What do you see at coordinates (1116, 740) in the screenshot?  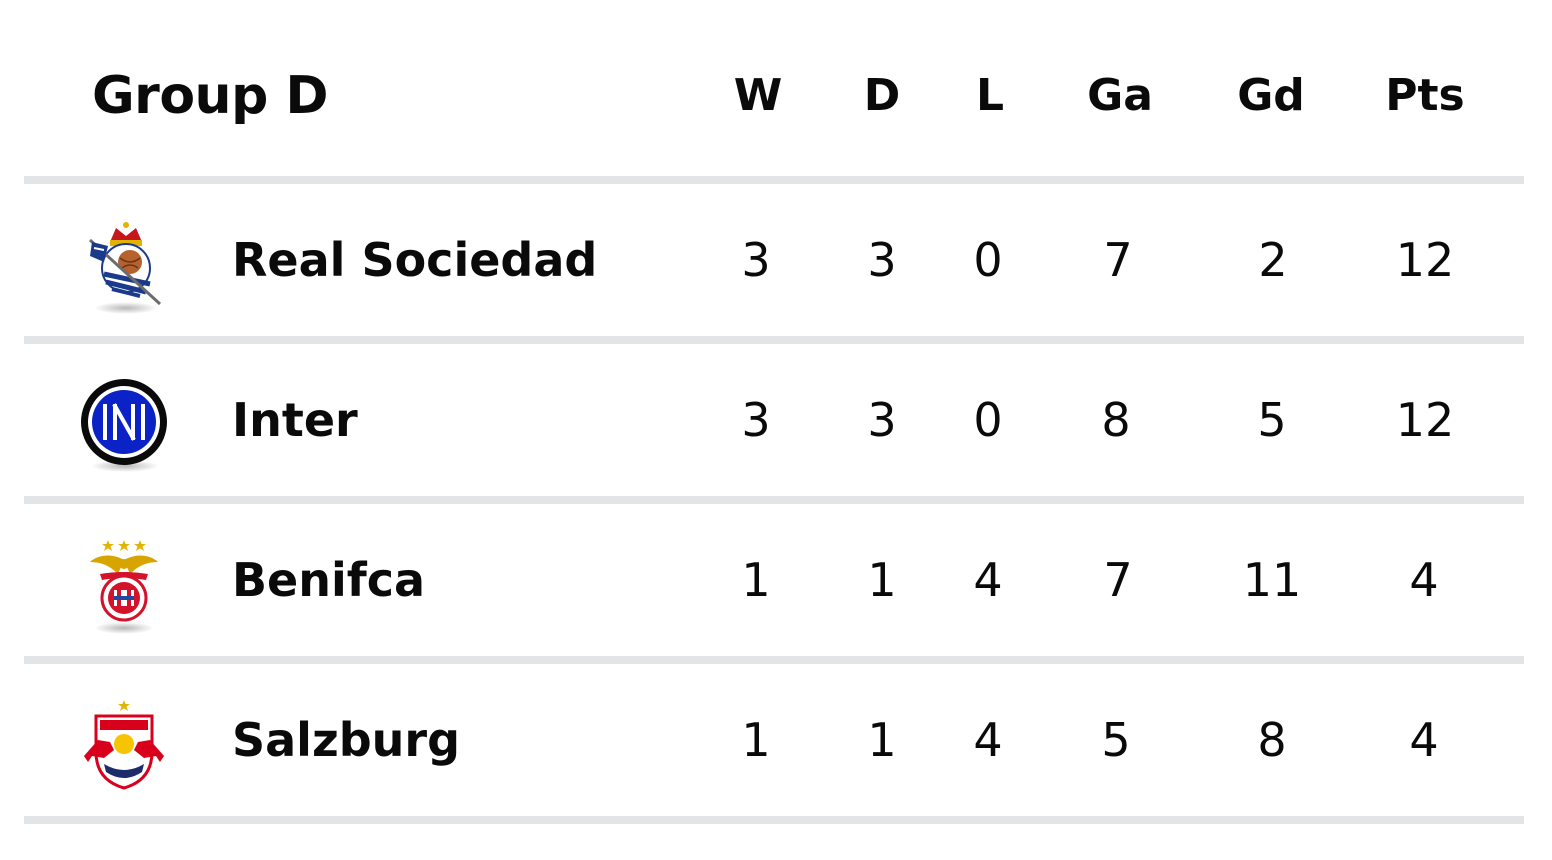 I see `cell-ga: 5` at bounding box center [1116, 740].